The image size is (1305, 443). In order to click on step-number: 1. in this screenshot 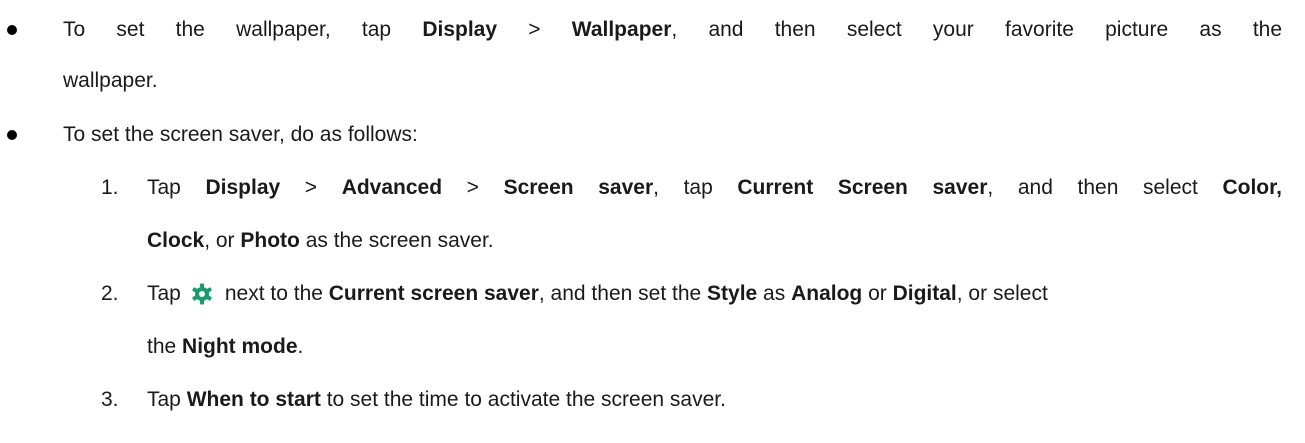, I will do `click(110, 187)`.